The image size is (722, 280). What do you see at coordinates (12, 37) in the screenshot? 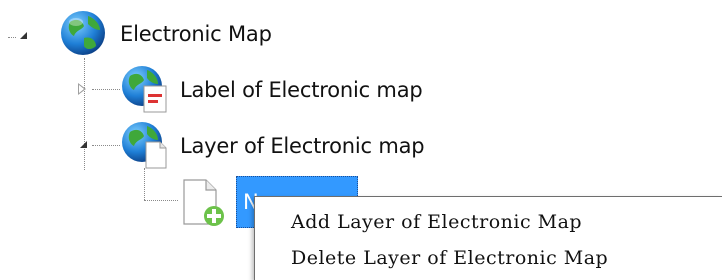
I see `tree-line-root-lead` at bounding box center [12, 37].